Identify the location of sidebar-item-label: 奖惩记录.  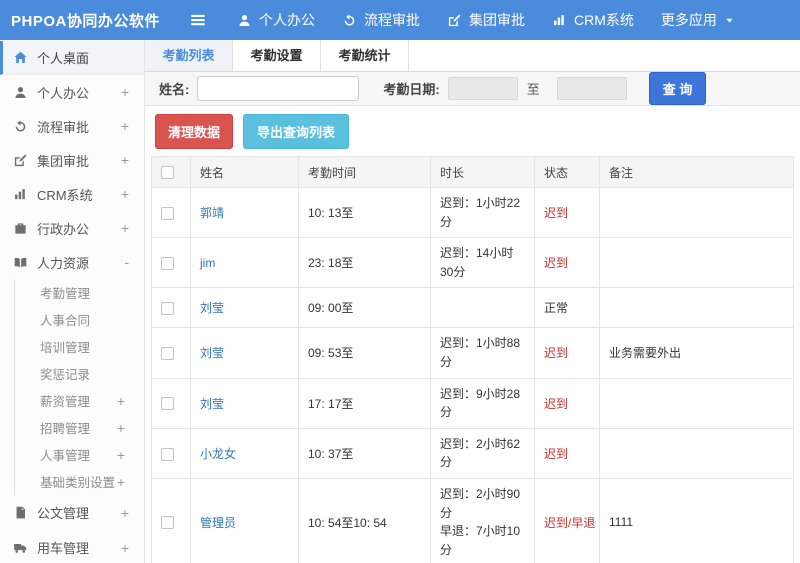
(65, 375).